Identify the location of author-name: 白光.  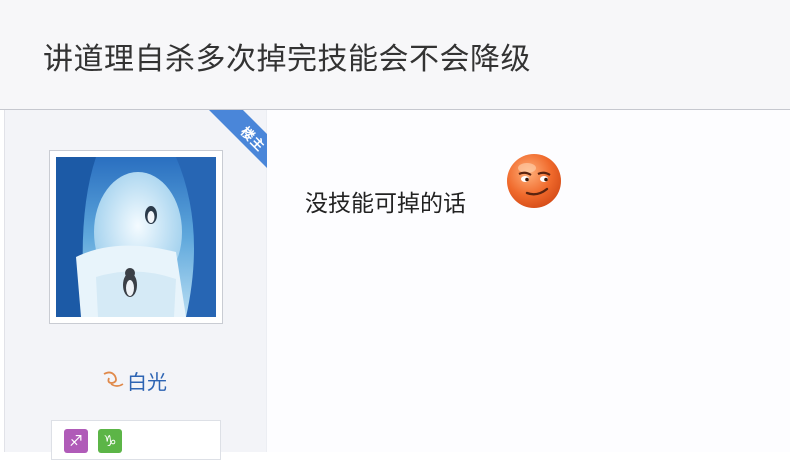
(147, 380).